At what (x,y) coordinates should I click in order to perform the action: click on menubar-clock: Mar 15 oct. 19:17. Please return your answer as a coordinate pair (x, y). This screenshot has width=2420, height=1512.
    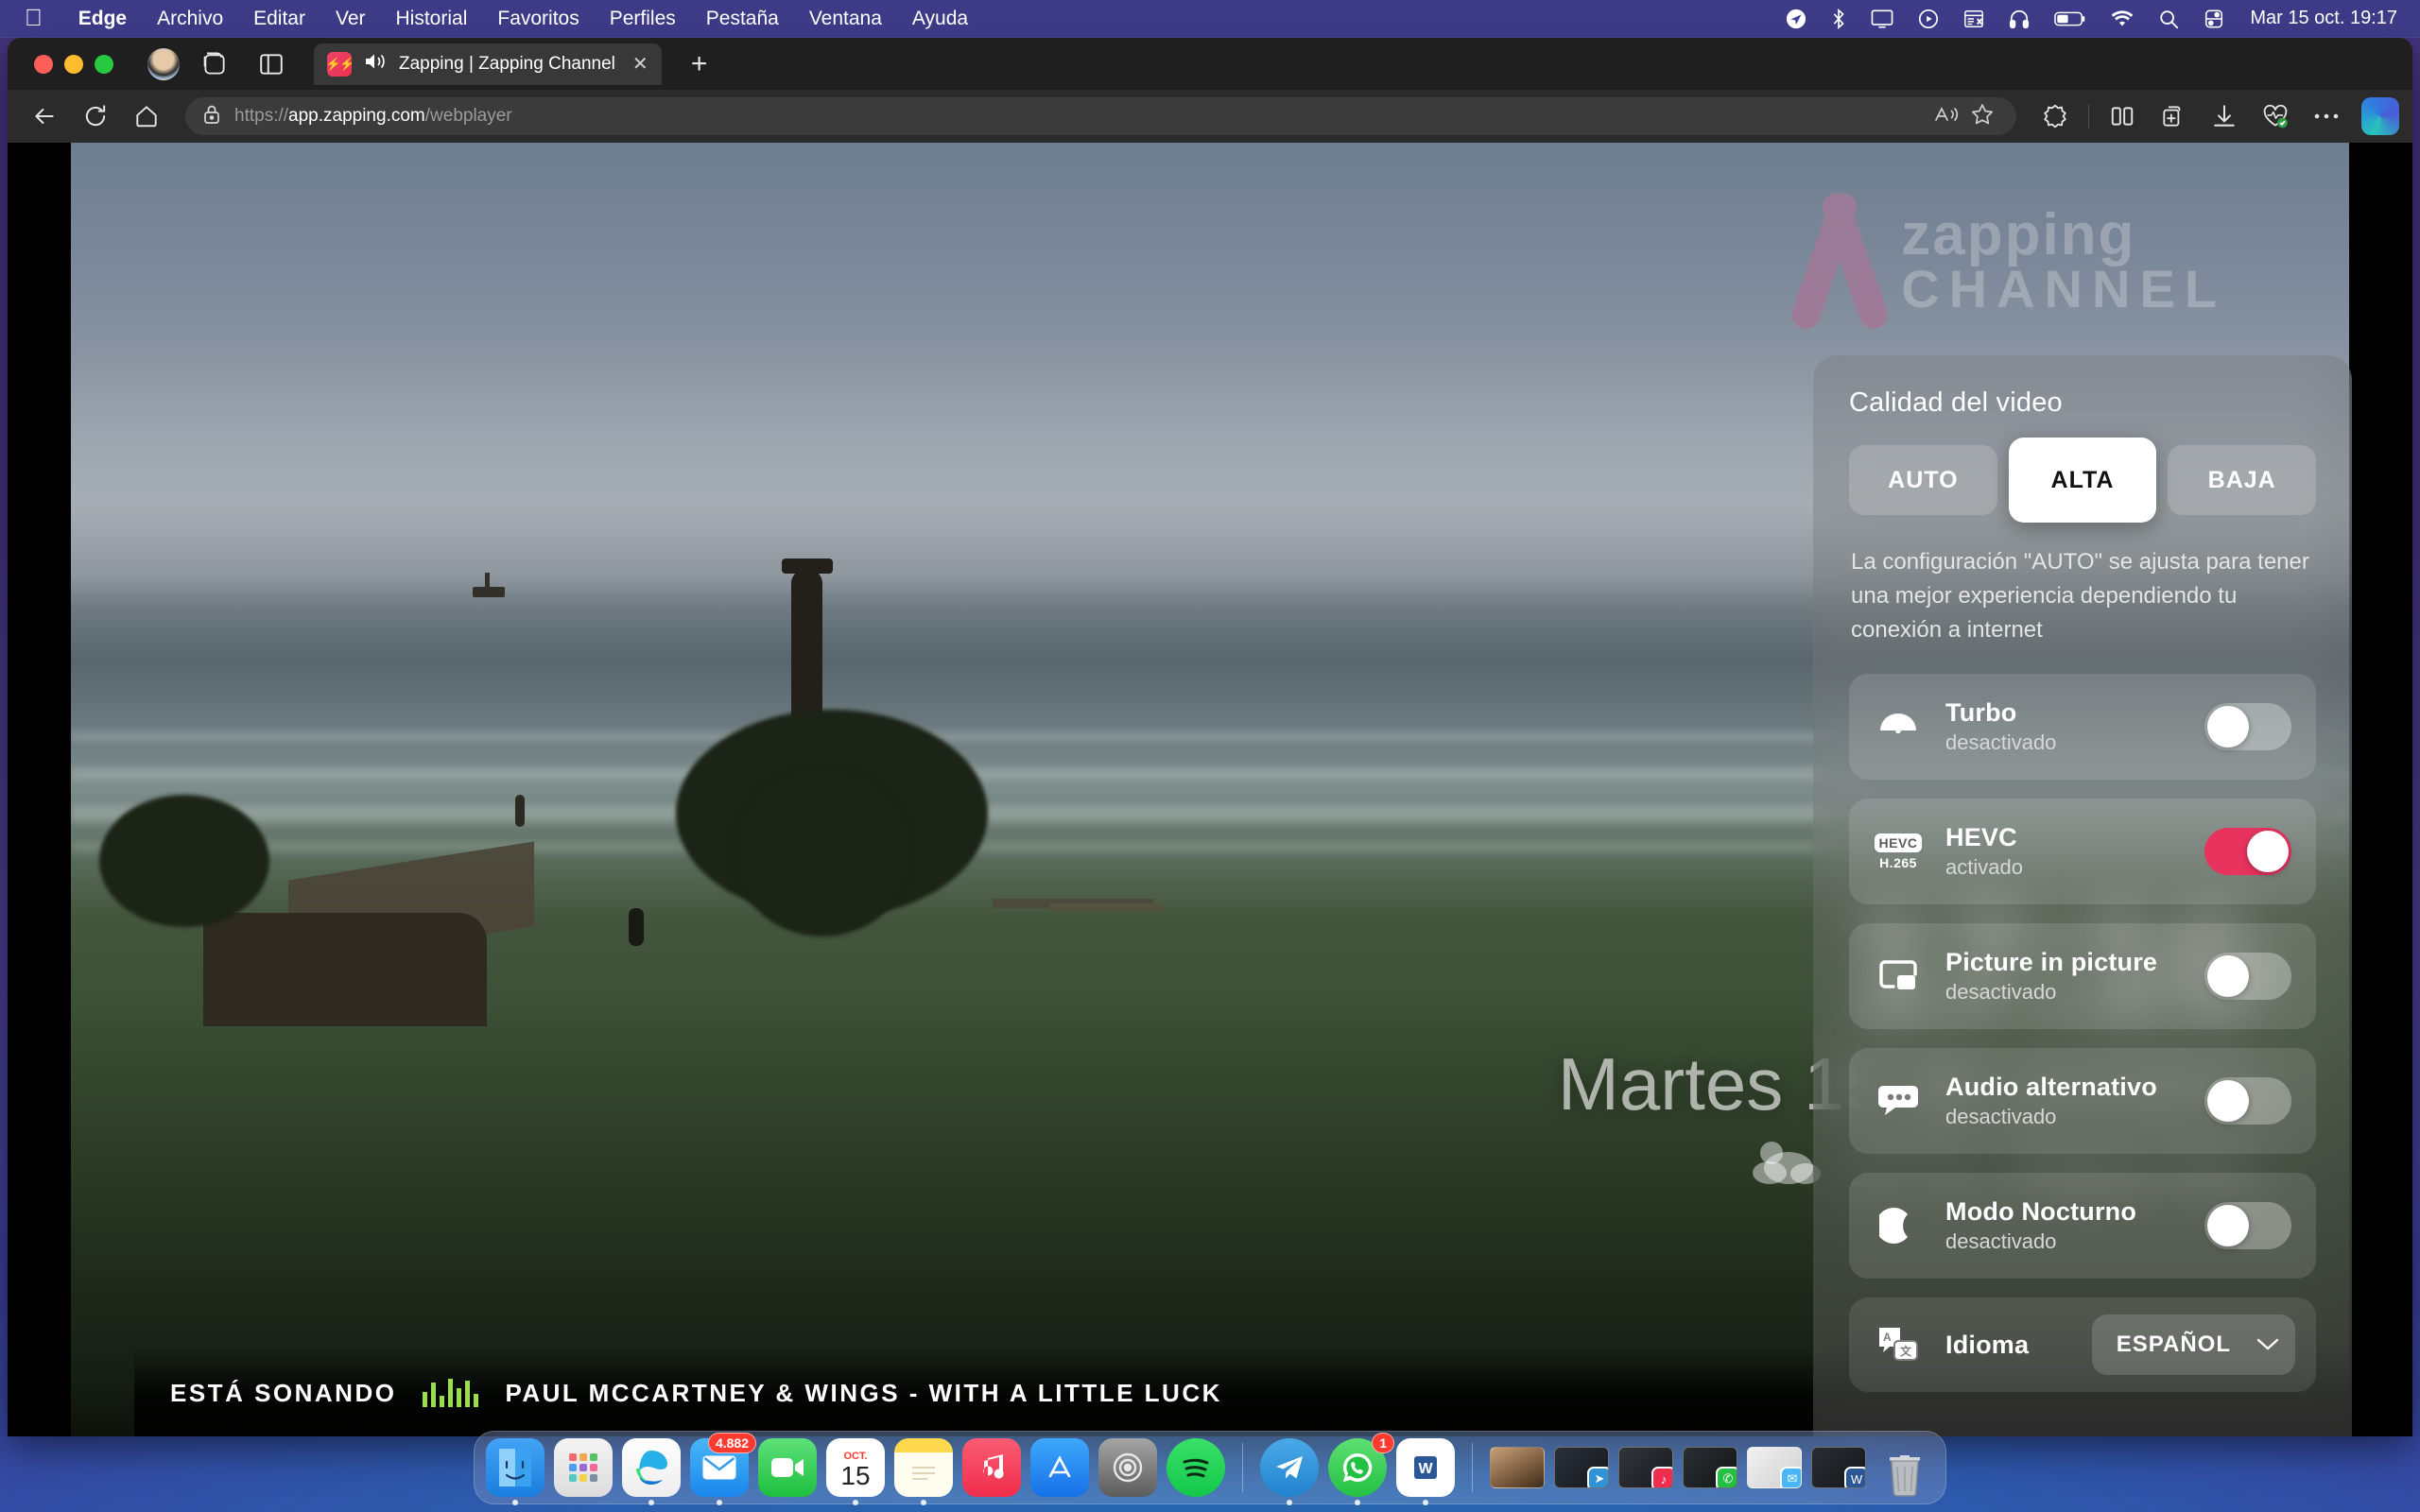
    Looking at the image, I should click on (2328, 18).